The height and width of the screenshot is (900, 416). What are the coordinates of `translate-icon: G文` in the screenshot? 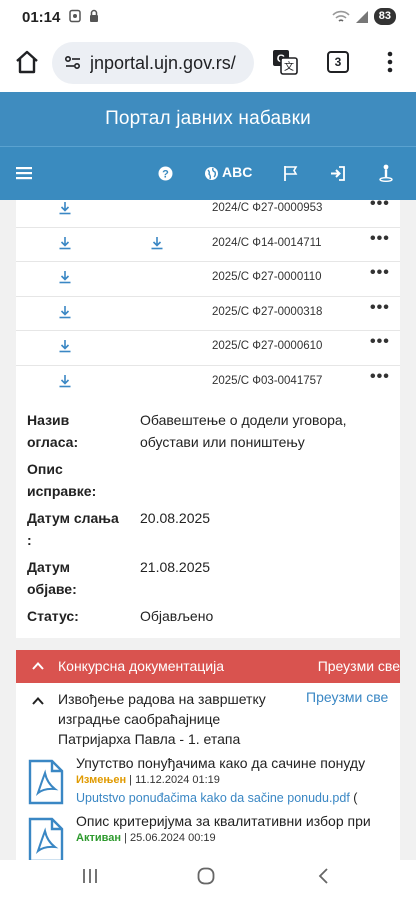 It's located at (285, 62).